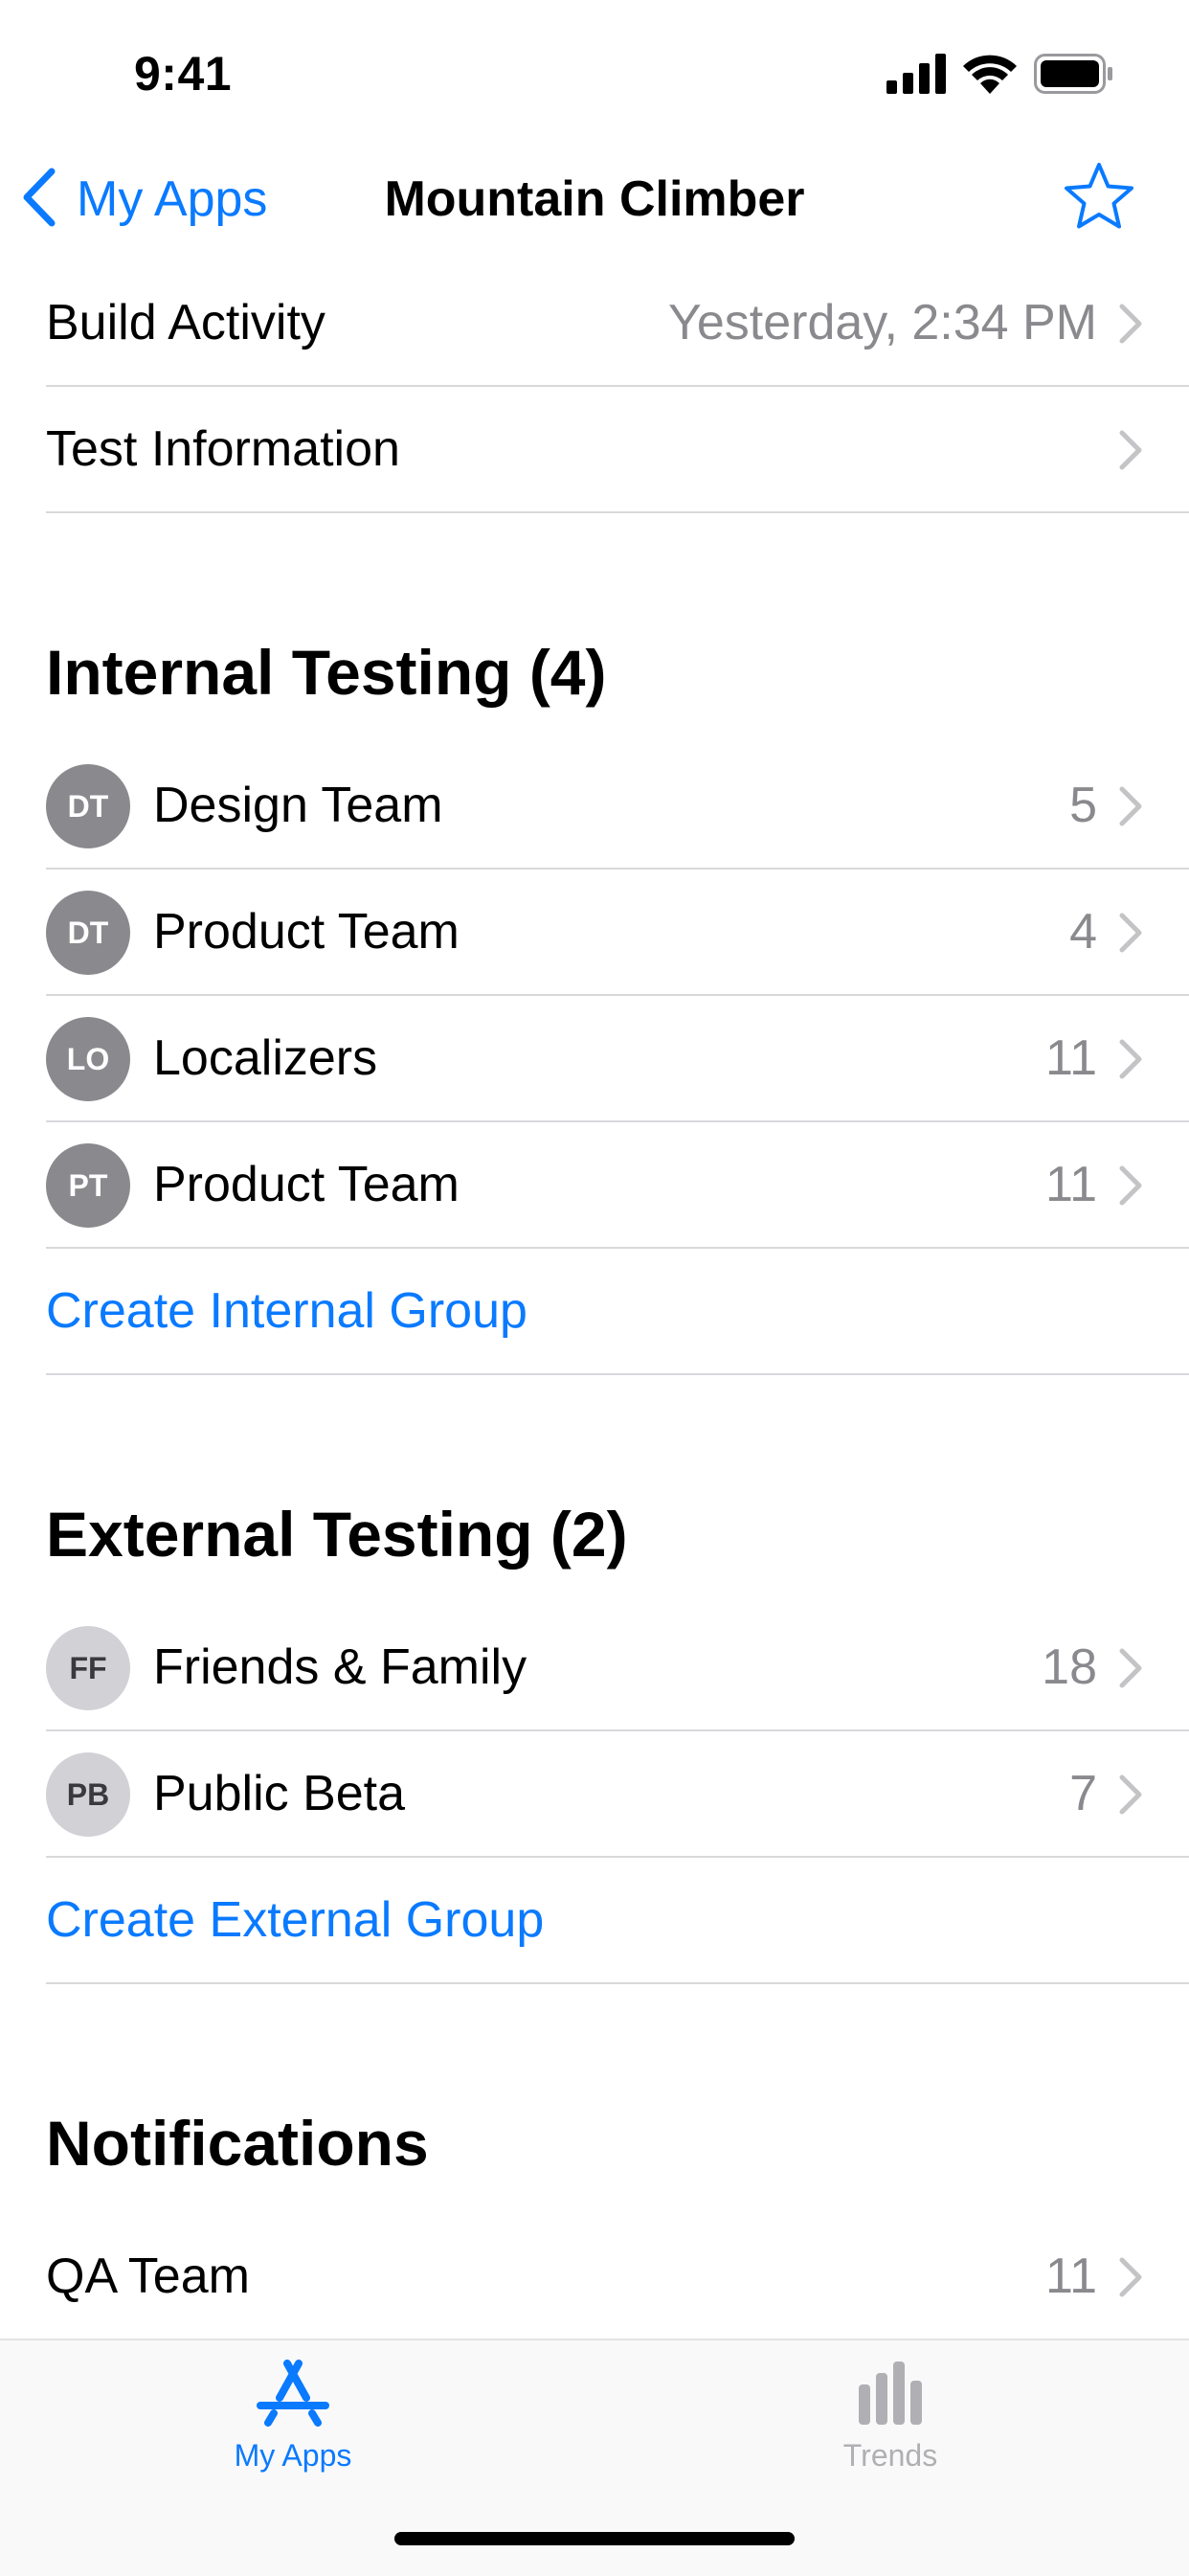  I want to click on notification-row: QA Team 11, so click(617, 2277).